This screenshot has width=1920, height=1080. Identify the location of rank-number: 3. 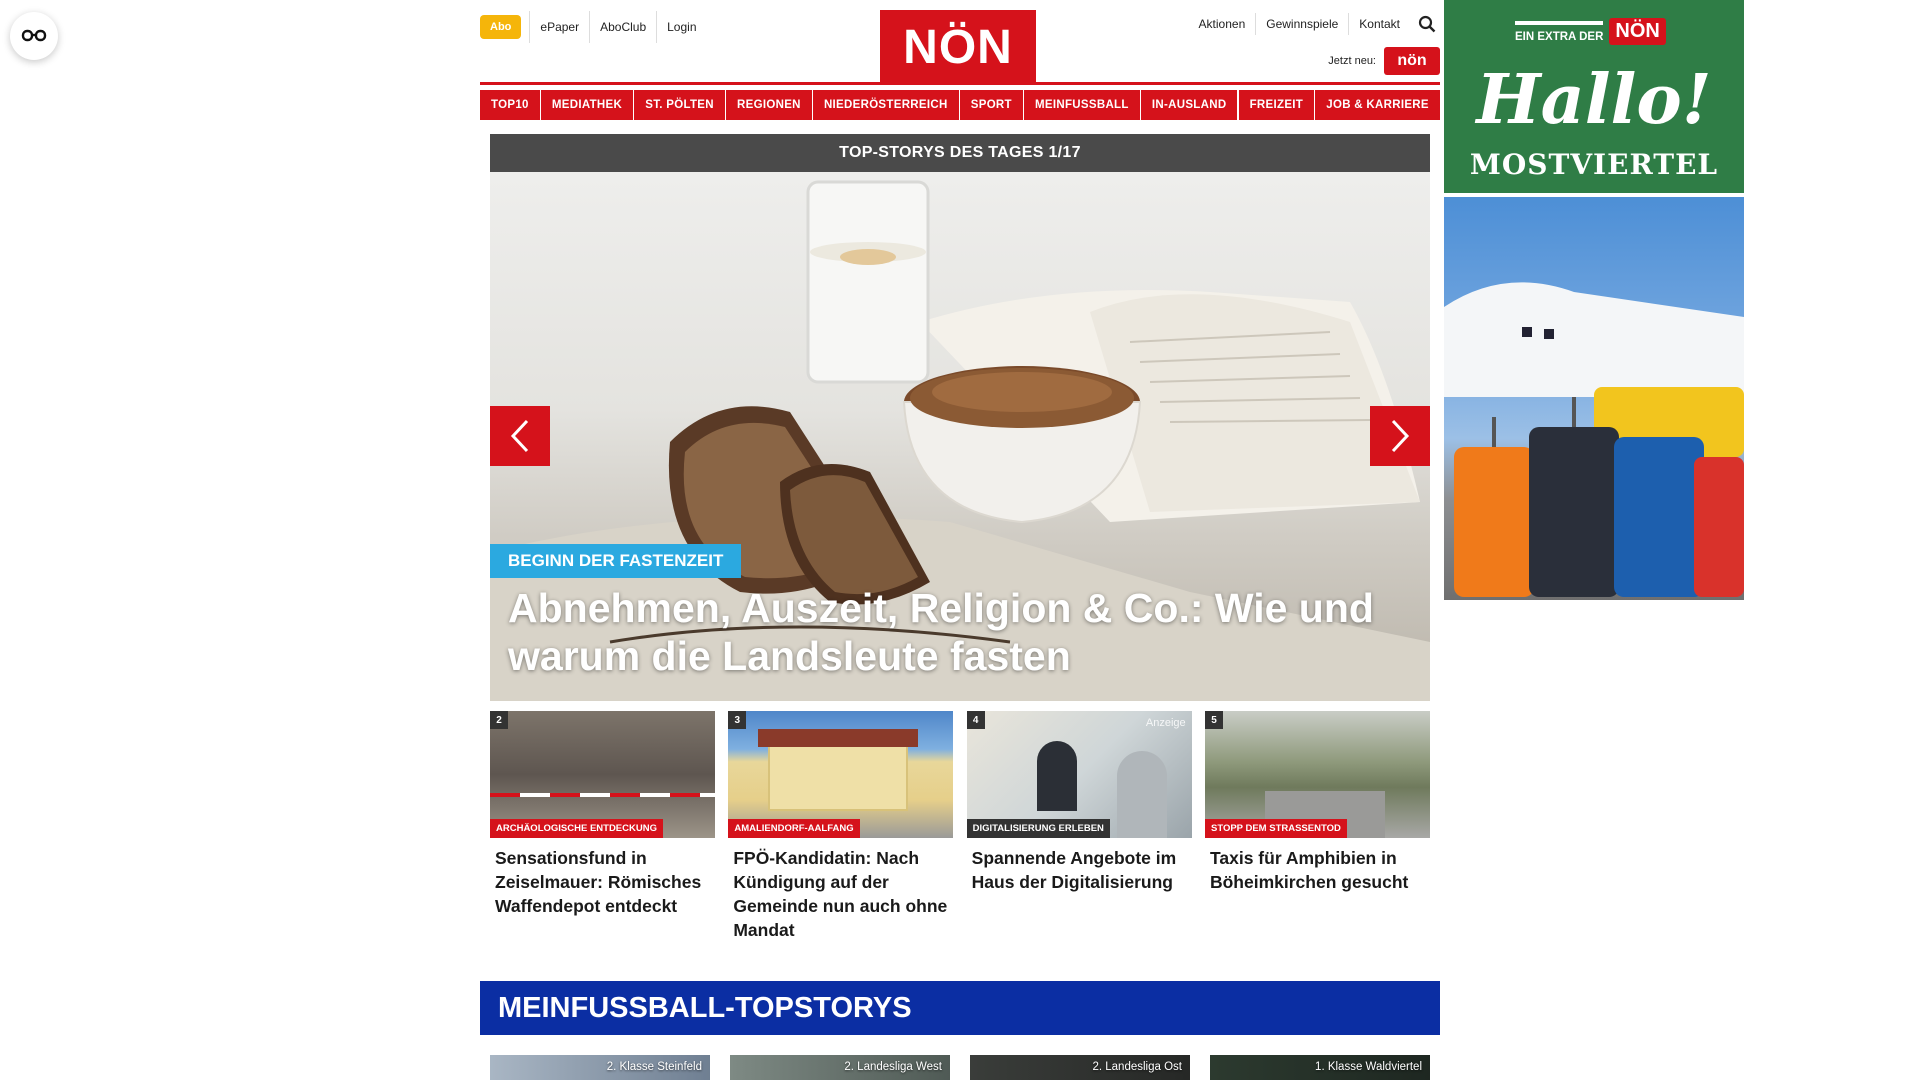
(737, 720).